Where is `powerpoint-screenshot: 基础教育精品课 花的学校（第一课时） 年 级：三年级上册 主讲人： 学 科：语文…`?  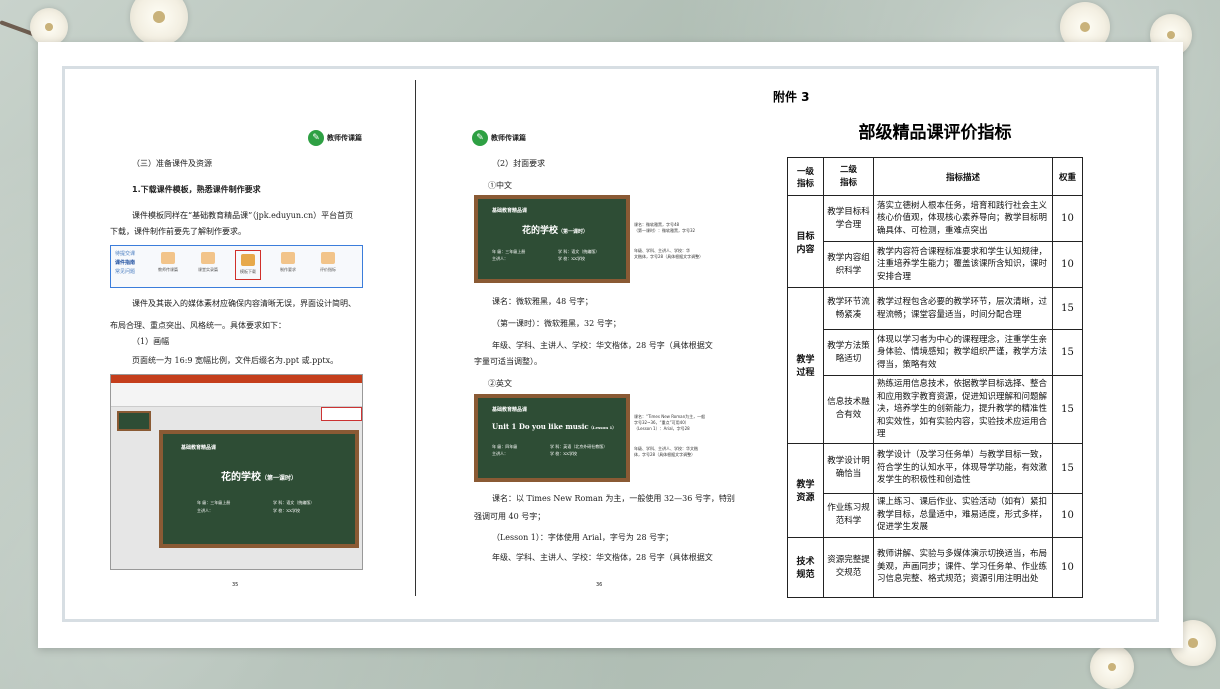 powerpoint-screenshot: 基础教育精品课 花的学校（第一课时） 年 级：三年级上册 主讲人： 学 科：语文… is located at coordinates (236, 472).